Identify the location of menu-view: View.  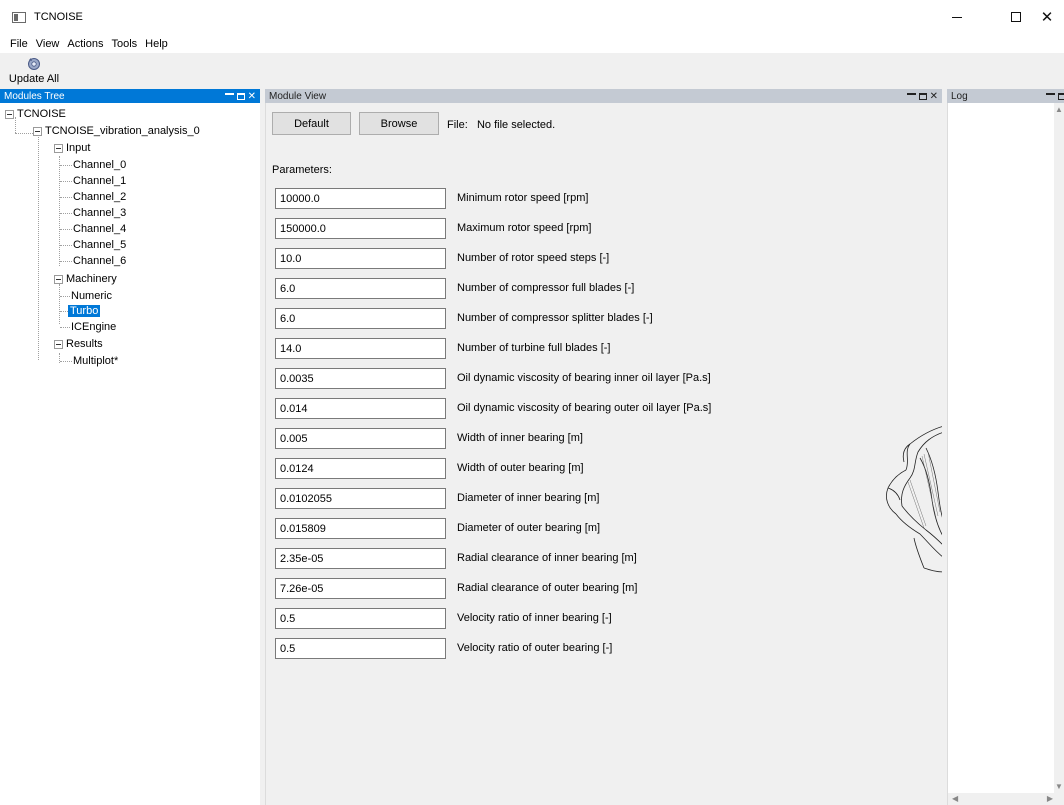
(48, 44).